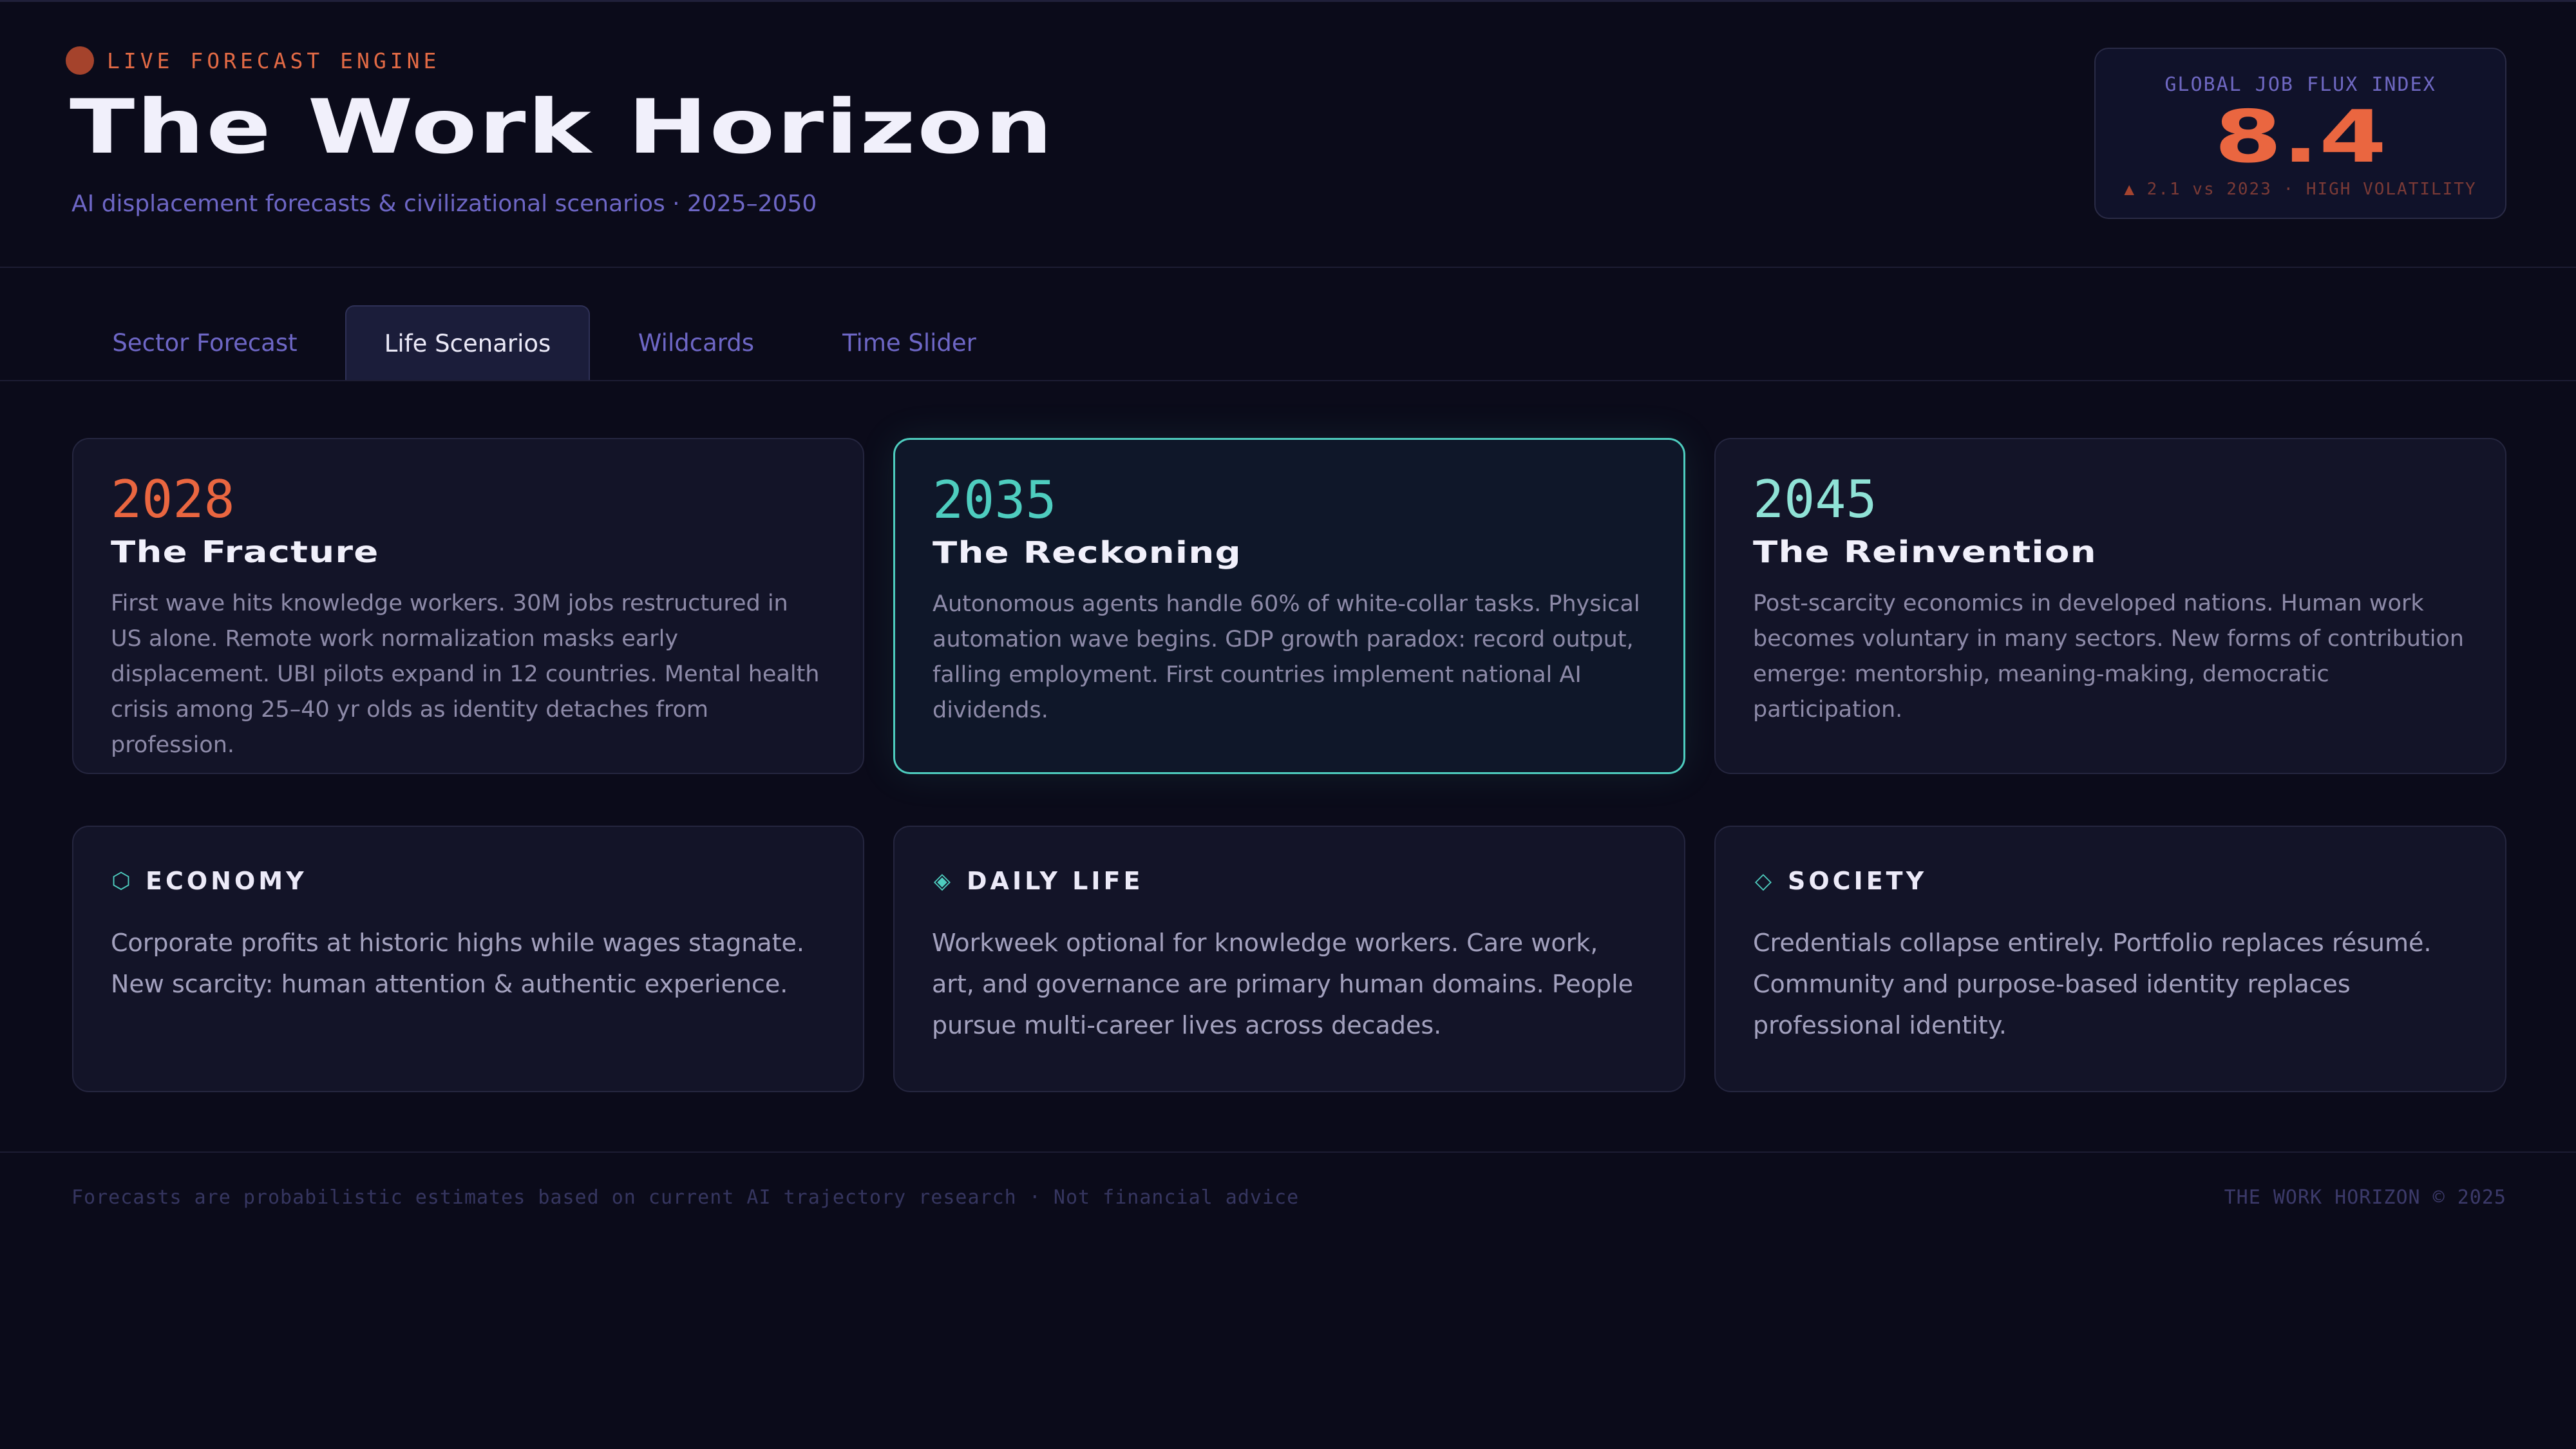  I want to click on topic-name: DAILY LIFE, so click(1055, 881).